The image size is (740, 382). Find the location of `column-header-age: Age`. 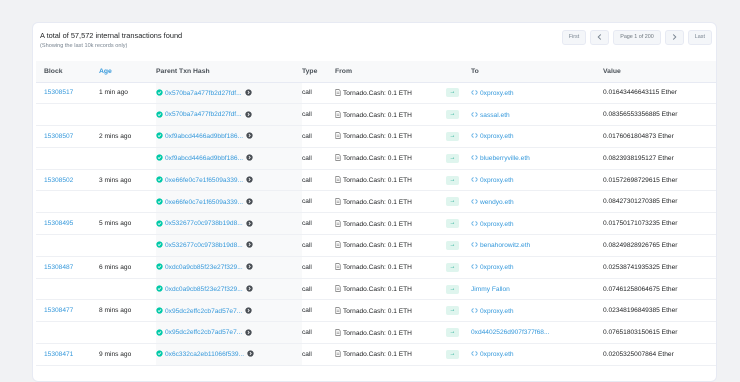

column-header-age: Age is located at coordinates (127, 72).